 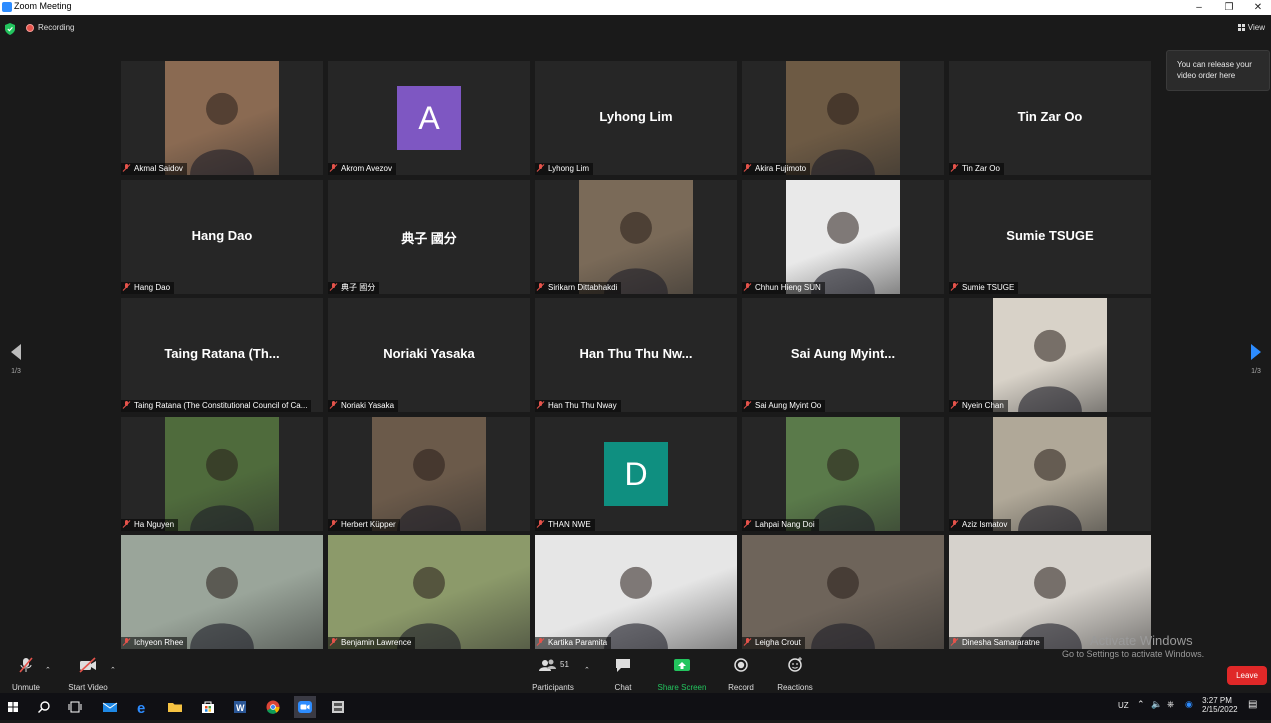 What do you see at coordinates (1220, 709) in the screenshot?
I see `clock-date: 2/15/2022` at bounding box center [1220, 709].